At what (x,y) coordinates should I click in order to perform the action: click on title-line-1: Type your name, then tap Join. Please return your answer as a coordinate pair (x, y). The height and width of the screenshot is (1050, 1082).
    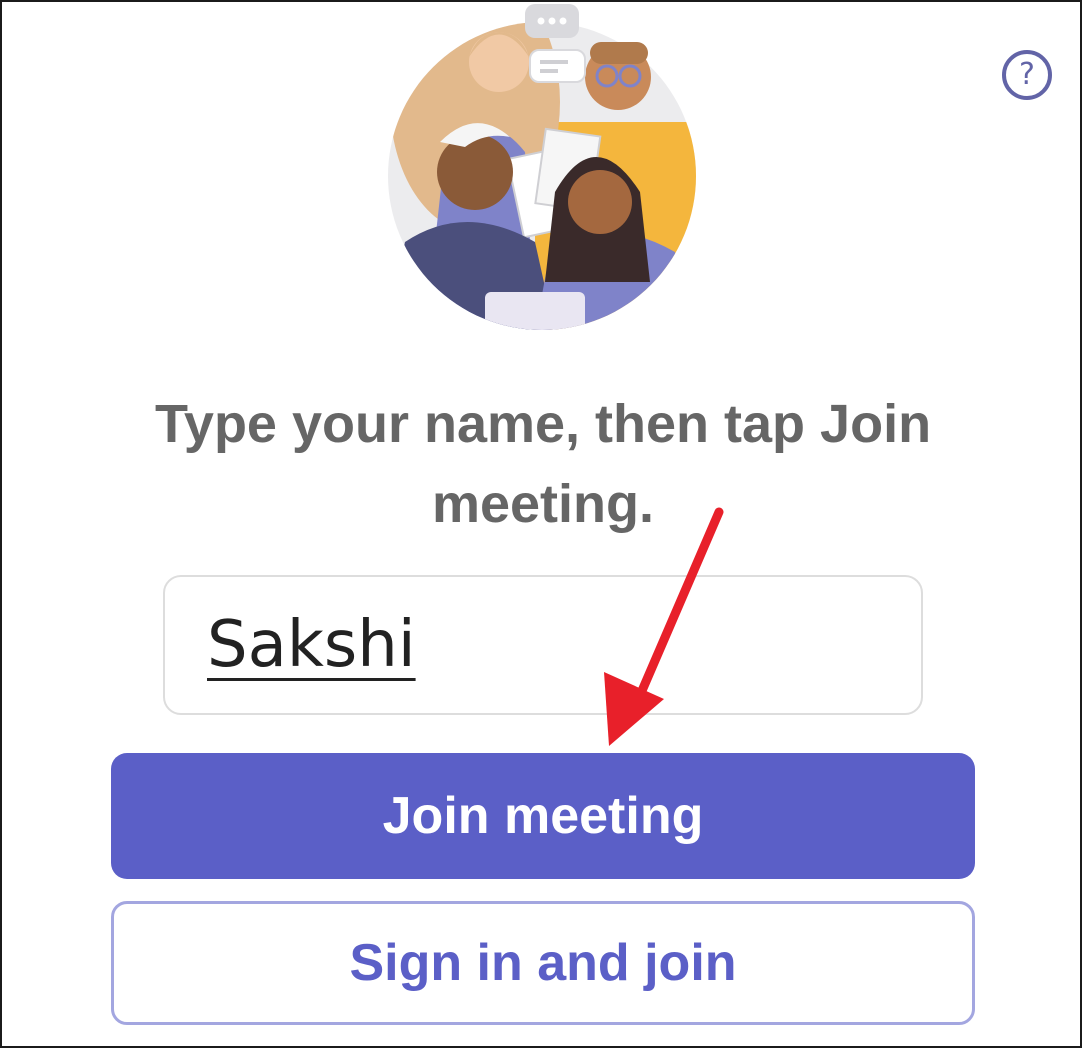
    Looking at the image, I should click on (543, 424).